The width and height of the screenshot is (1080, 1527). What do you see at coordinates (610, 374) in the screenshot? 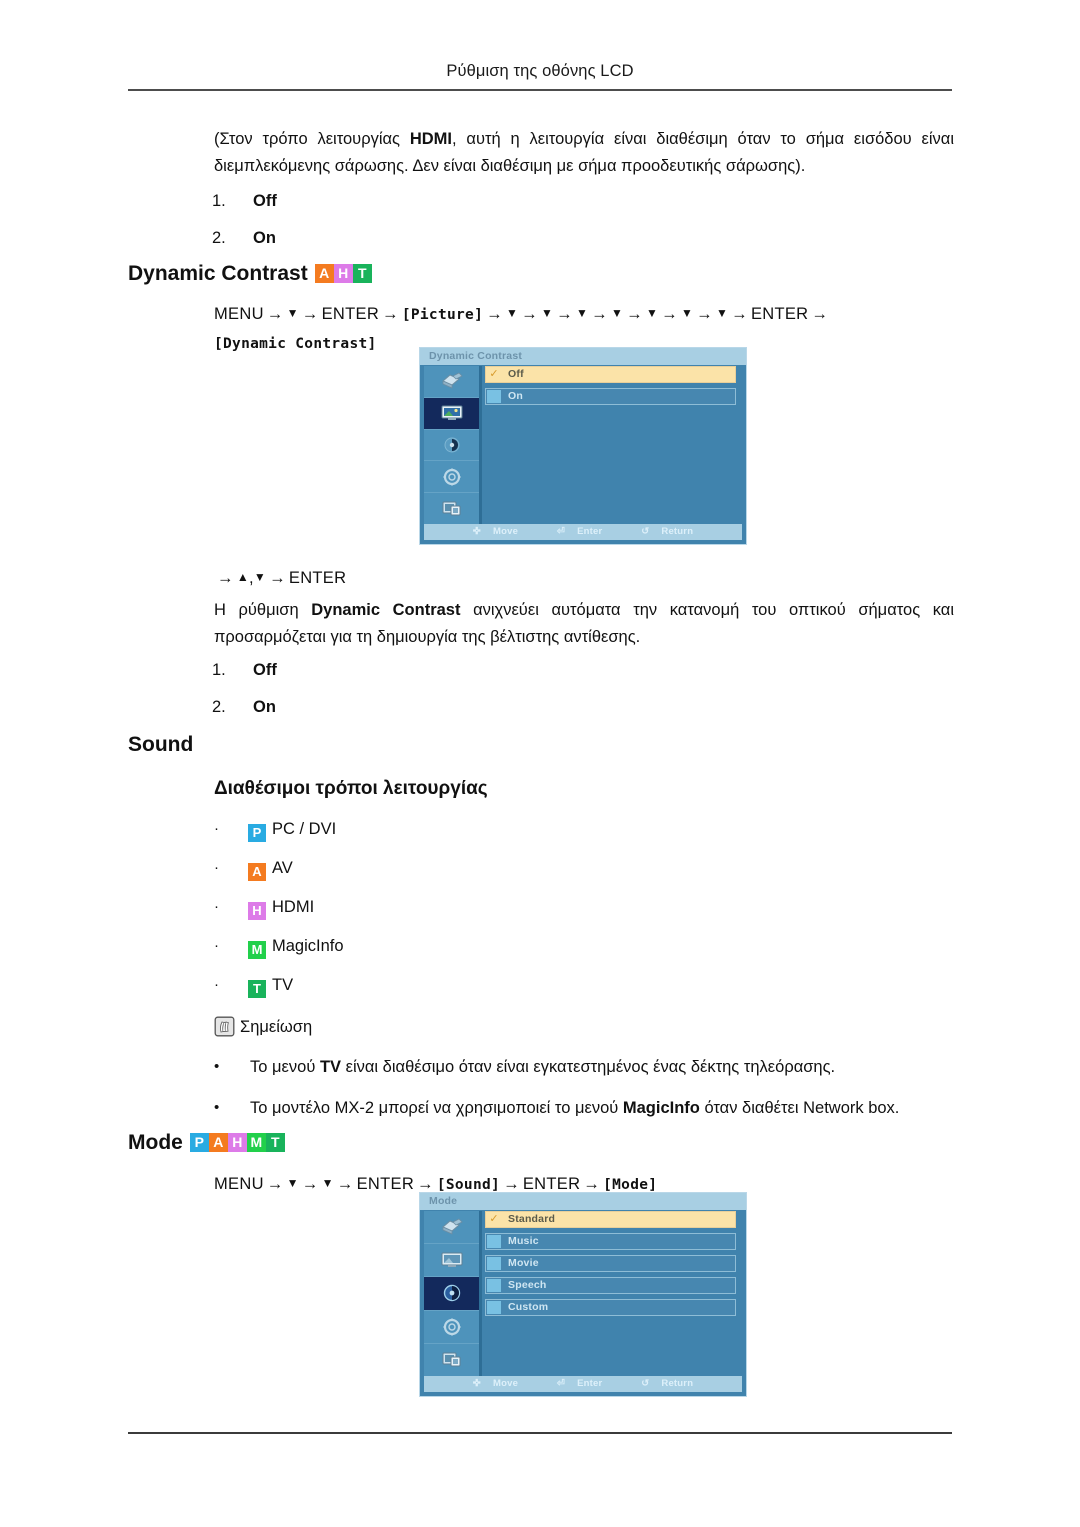
I see `osd-list-item-off: ✓ Off` at bounding box center [610, 374].